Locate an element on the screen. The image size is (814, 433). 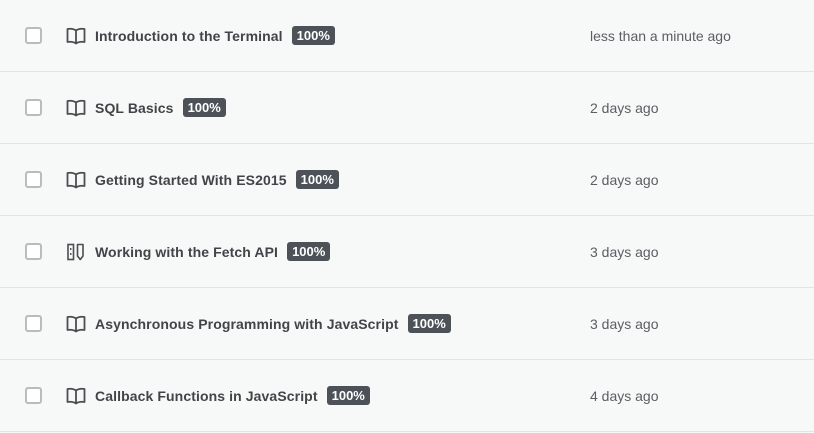
workshop-icon is located at coordinates (76, 252).